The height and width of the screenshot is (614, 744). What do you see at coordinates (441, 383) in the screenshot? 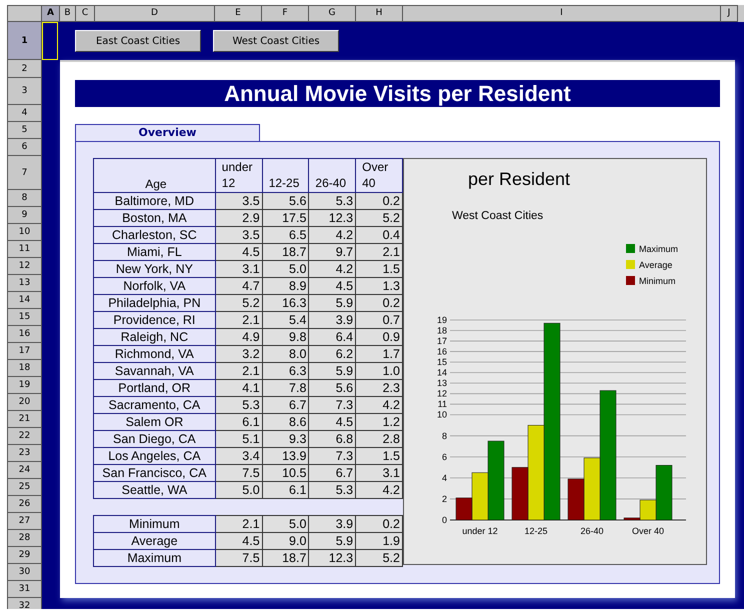
I see `axis-tick-label: 13` at bounding box center [441, 383].